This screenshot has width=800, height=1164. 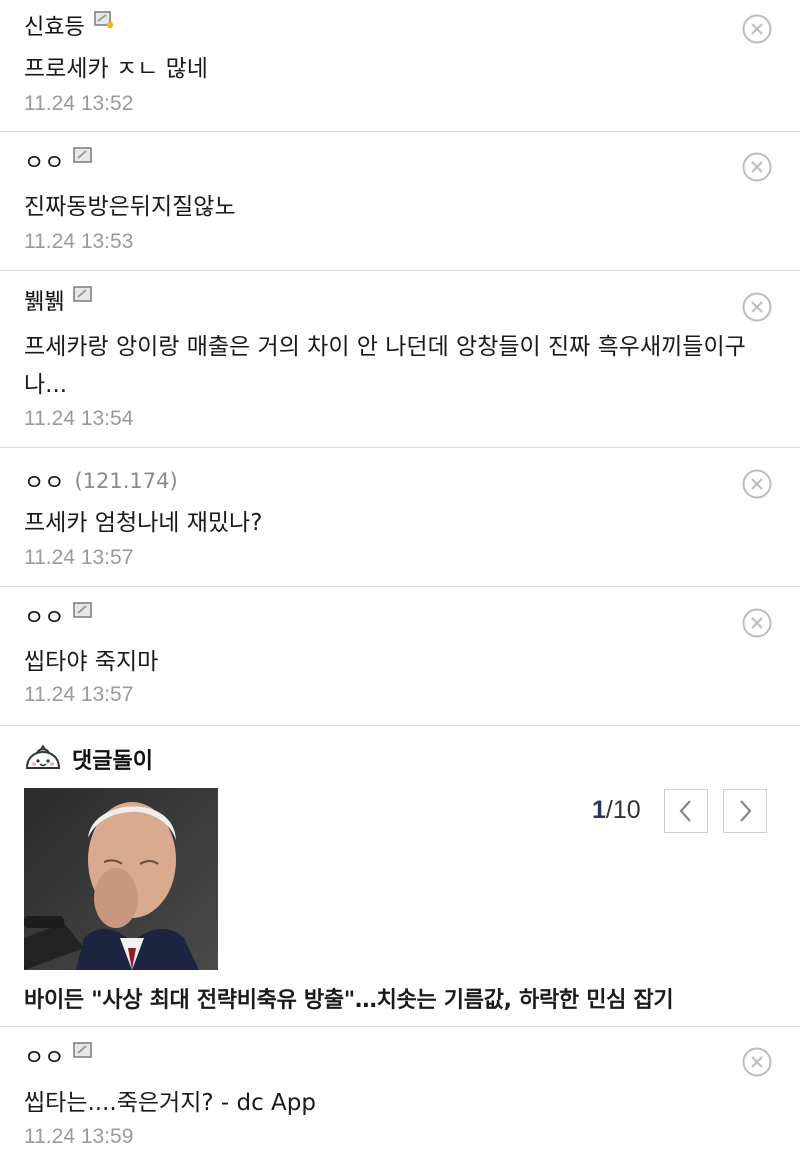 I want to click on comment-bot-header: 댓글돌이, so click(x=88, y=759).